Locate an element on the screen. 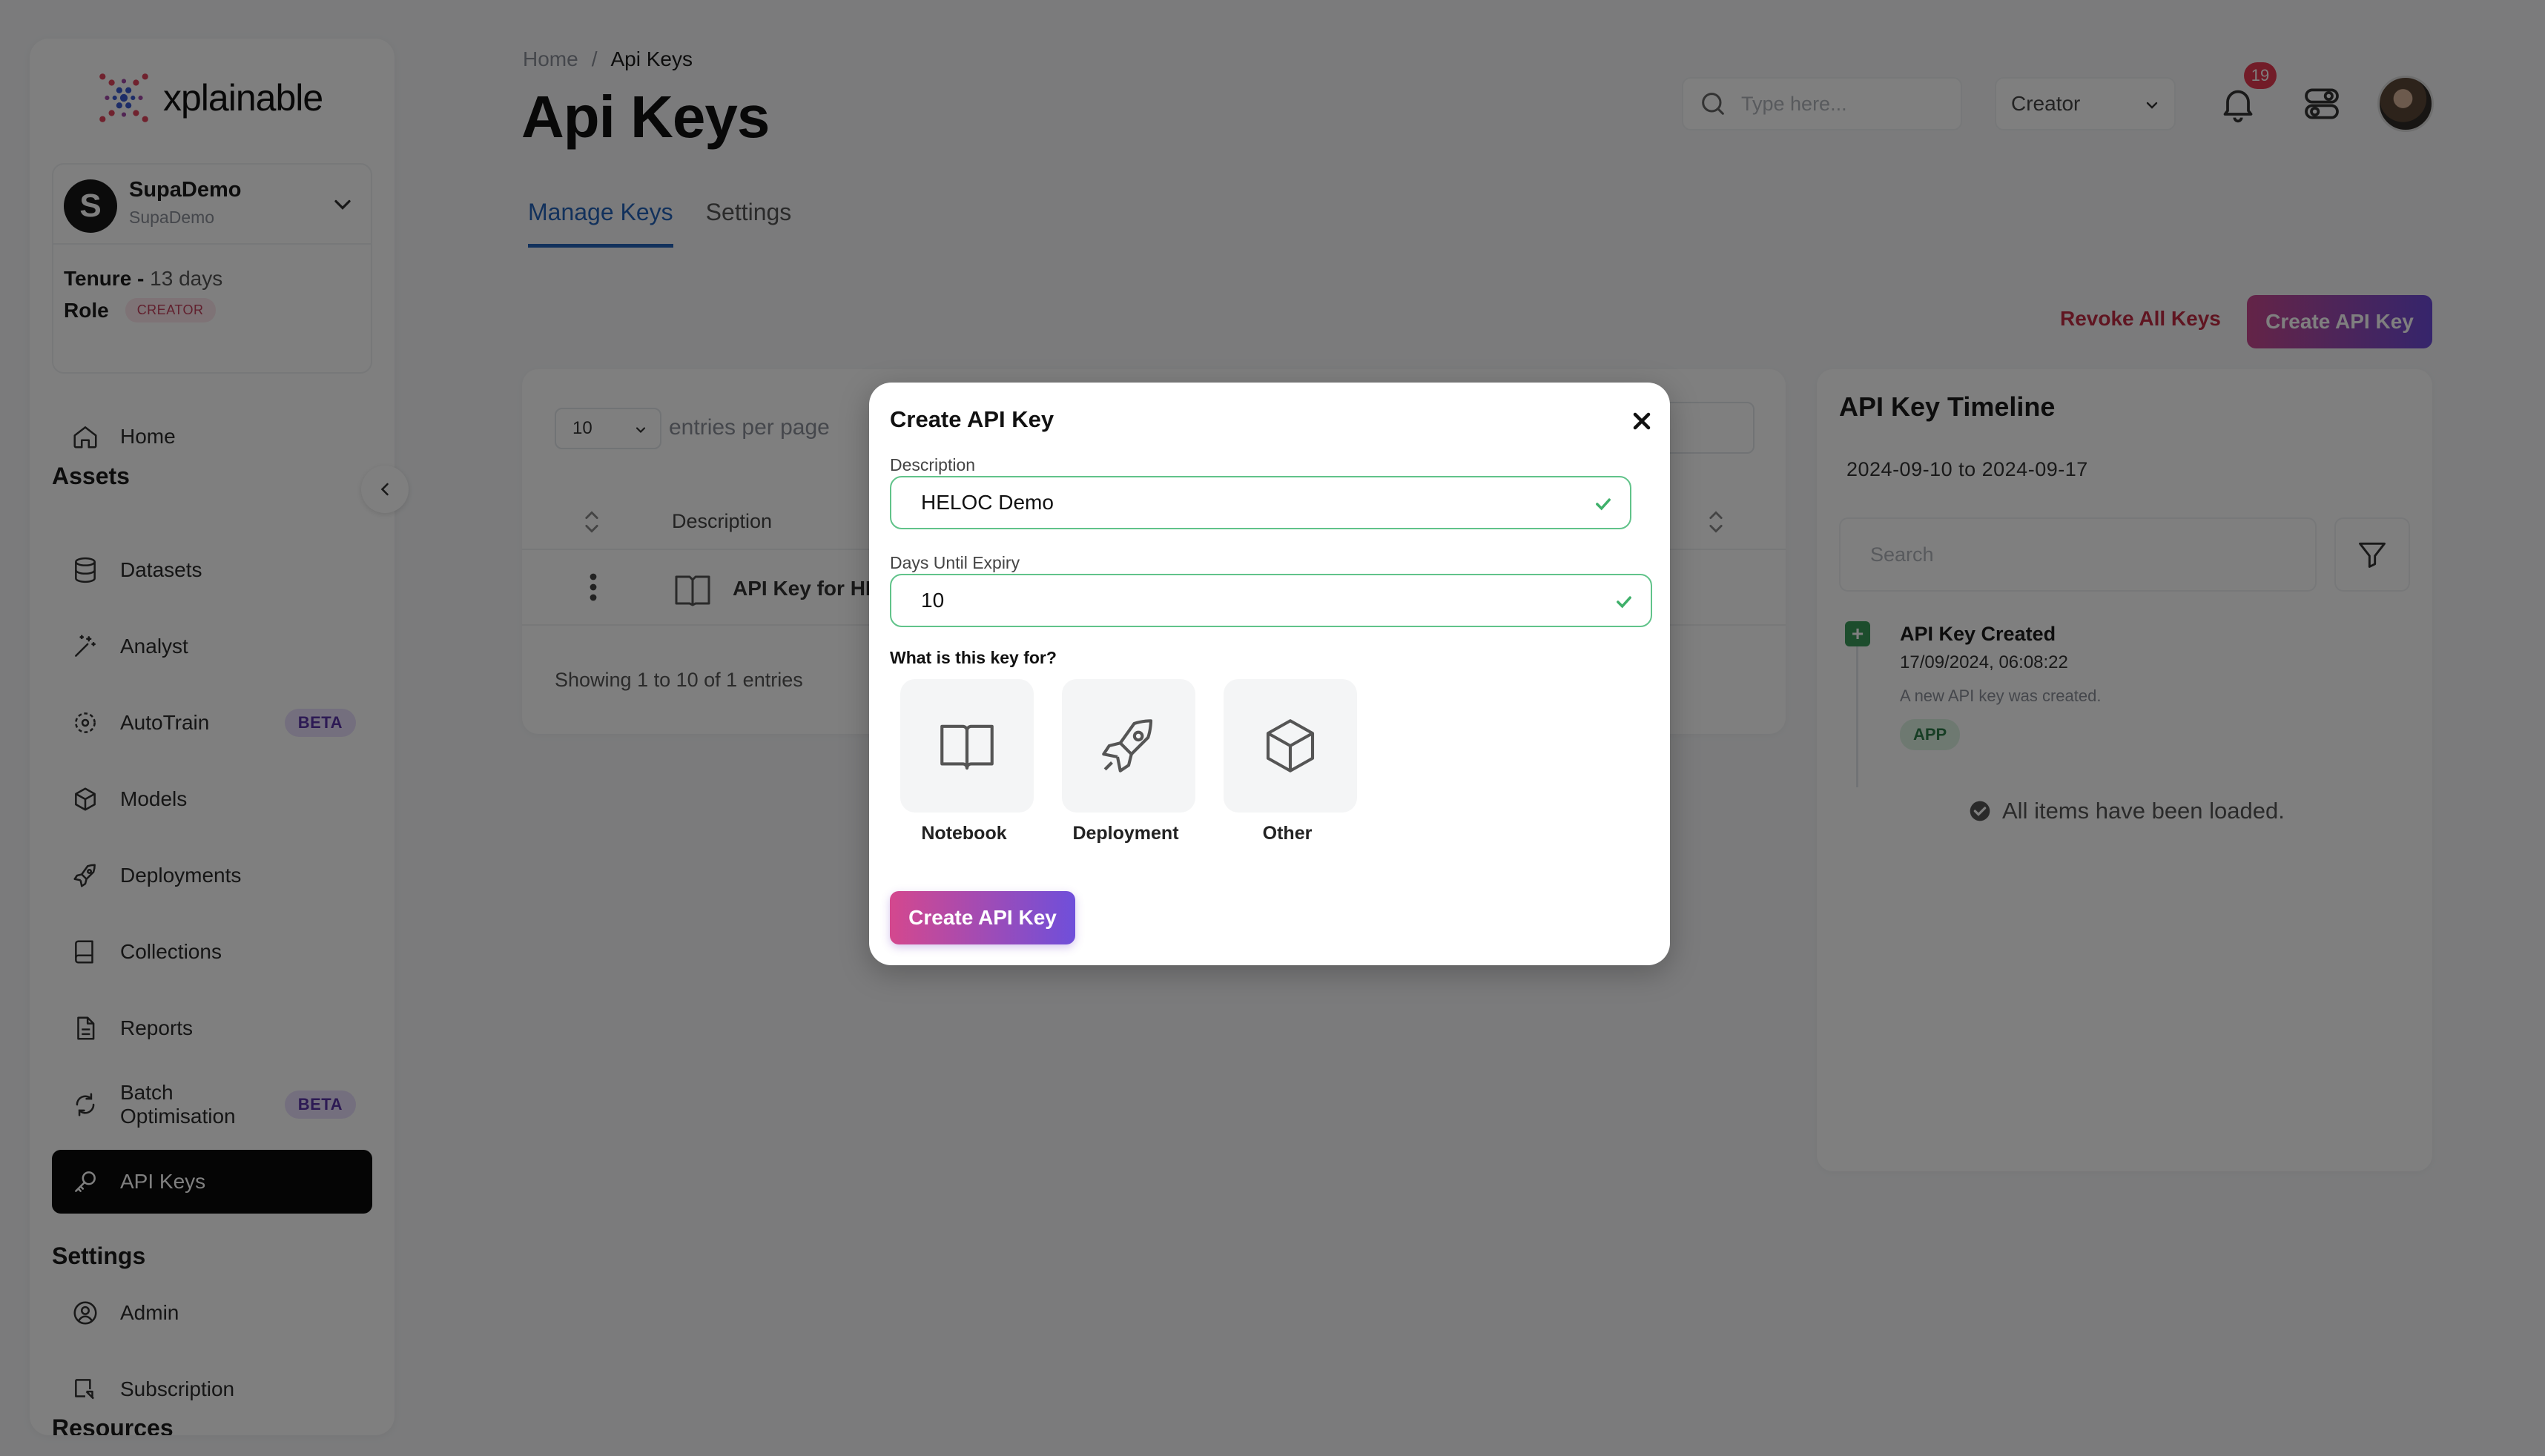  close-icon is located at coordinates (1642, 421).